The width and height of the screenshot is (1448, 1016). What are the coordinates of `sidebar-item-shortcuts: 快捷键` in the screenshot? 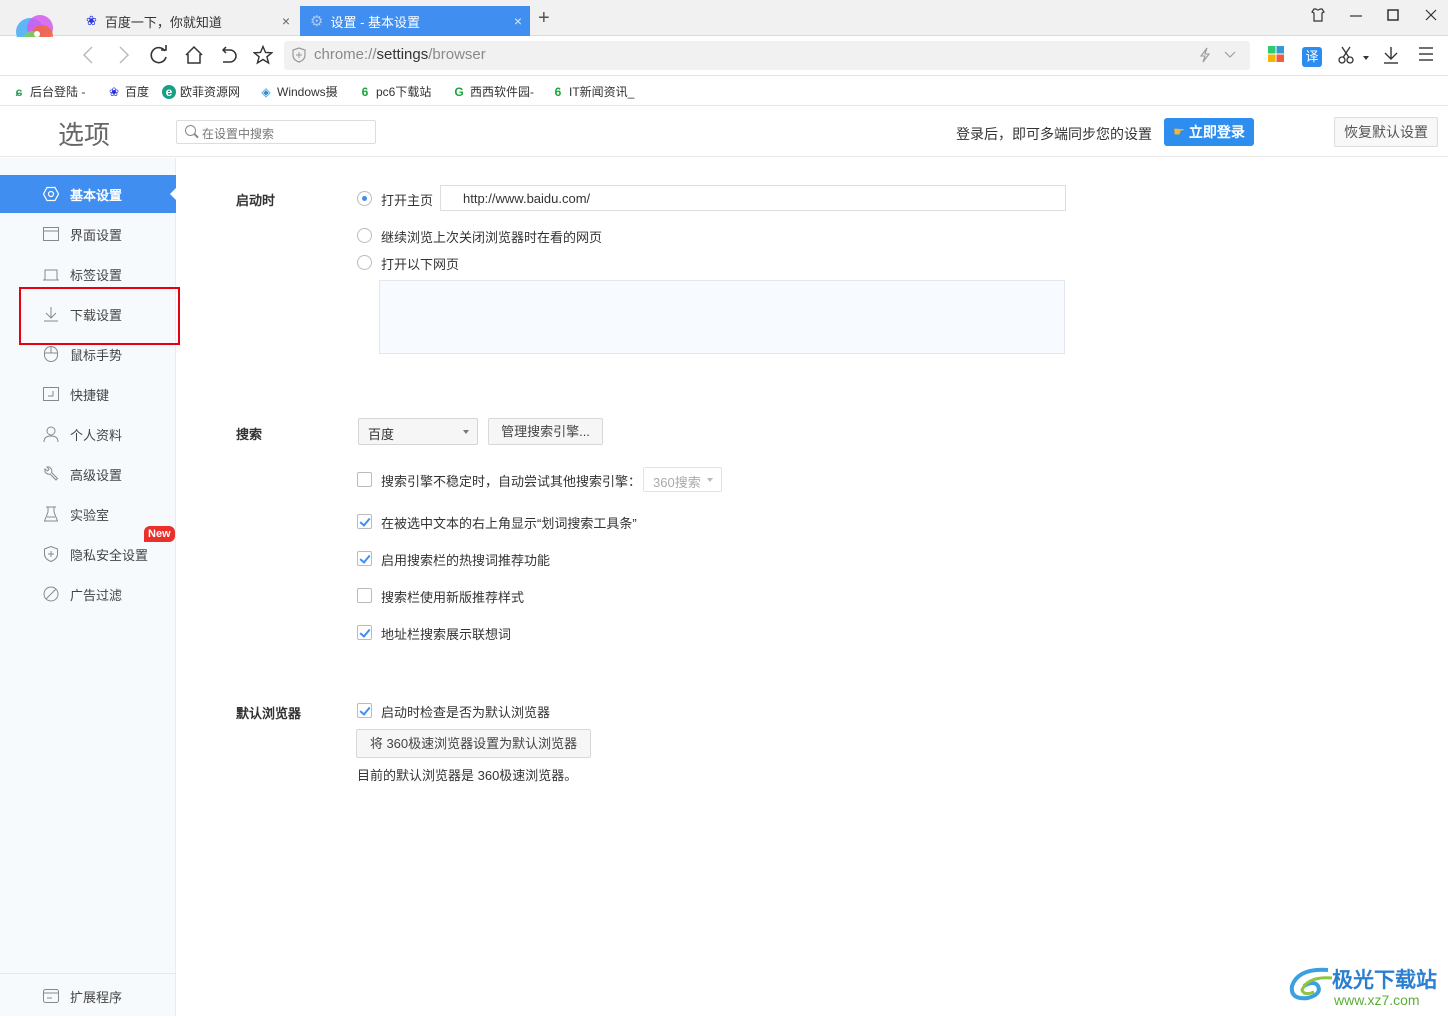 It's located at (88, 394).